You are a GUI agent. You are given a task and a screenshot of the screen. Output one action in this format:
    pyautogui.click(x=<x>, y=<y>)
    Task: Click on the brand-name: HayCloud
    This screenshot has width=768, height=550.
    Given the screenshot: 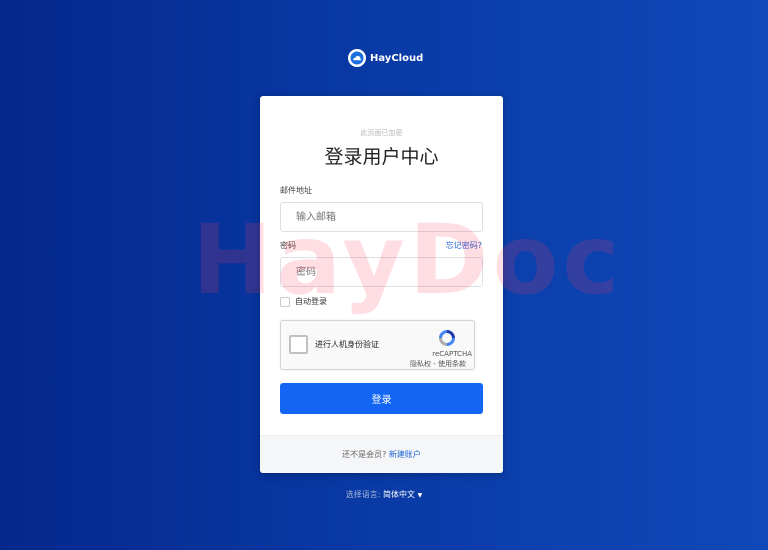 What is the action you would take?
    pyautogui.click(x=397, y=58)
    